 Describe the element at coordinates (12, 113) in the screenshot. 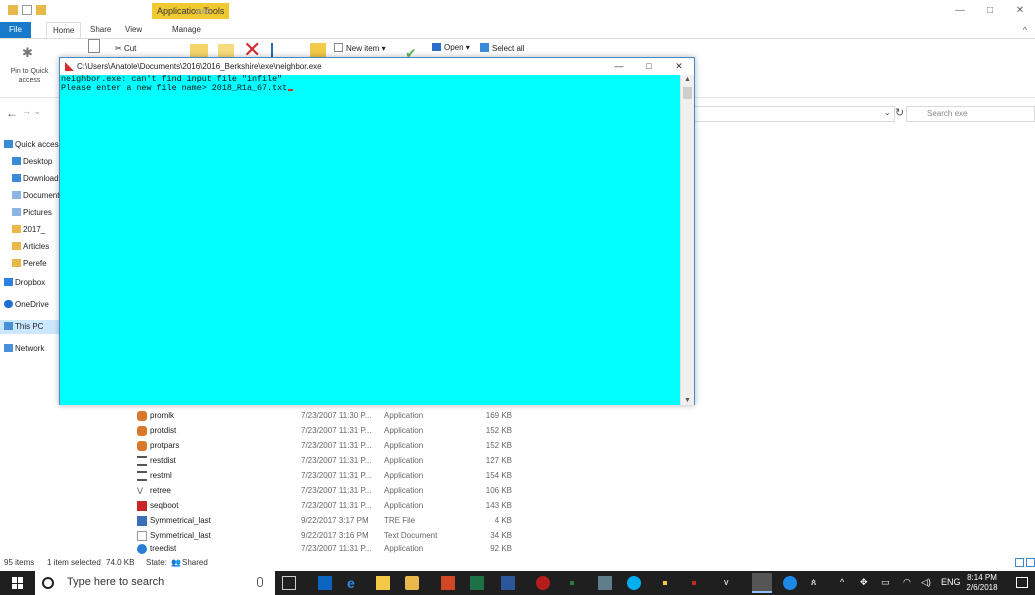

I see `back-arrow-icon: ←` at that location.